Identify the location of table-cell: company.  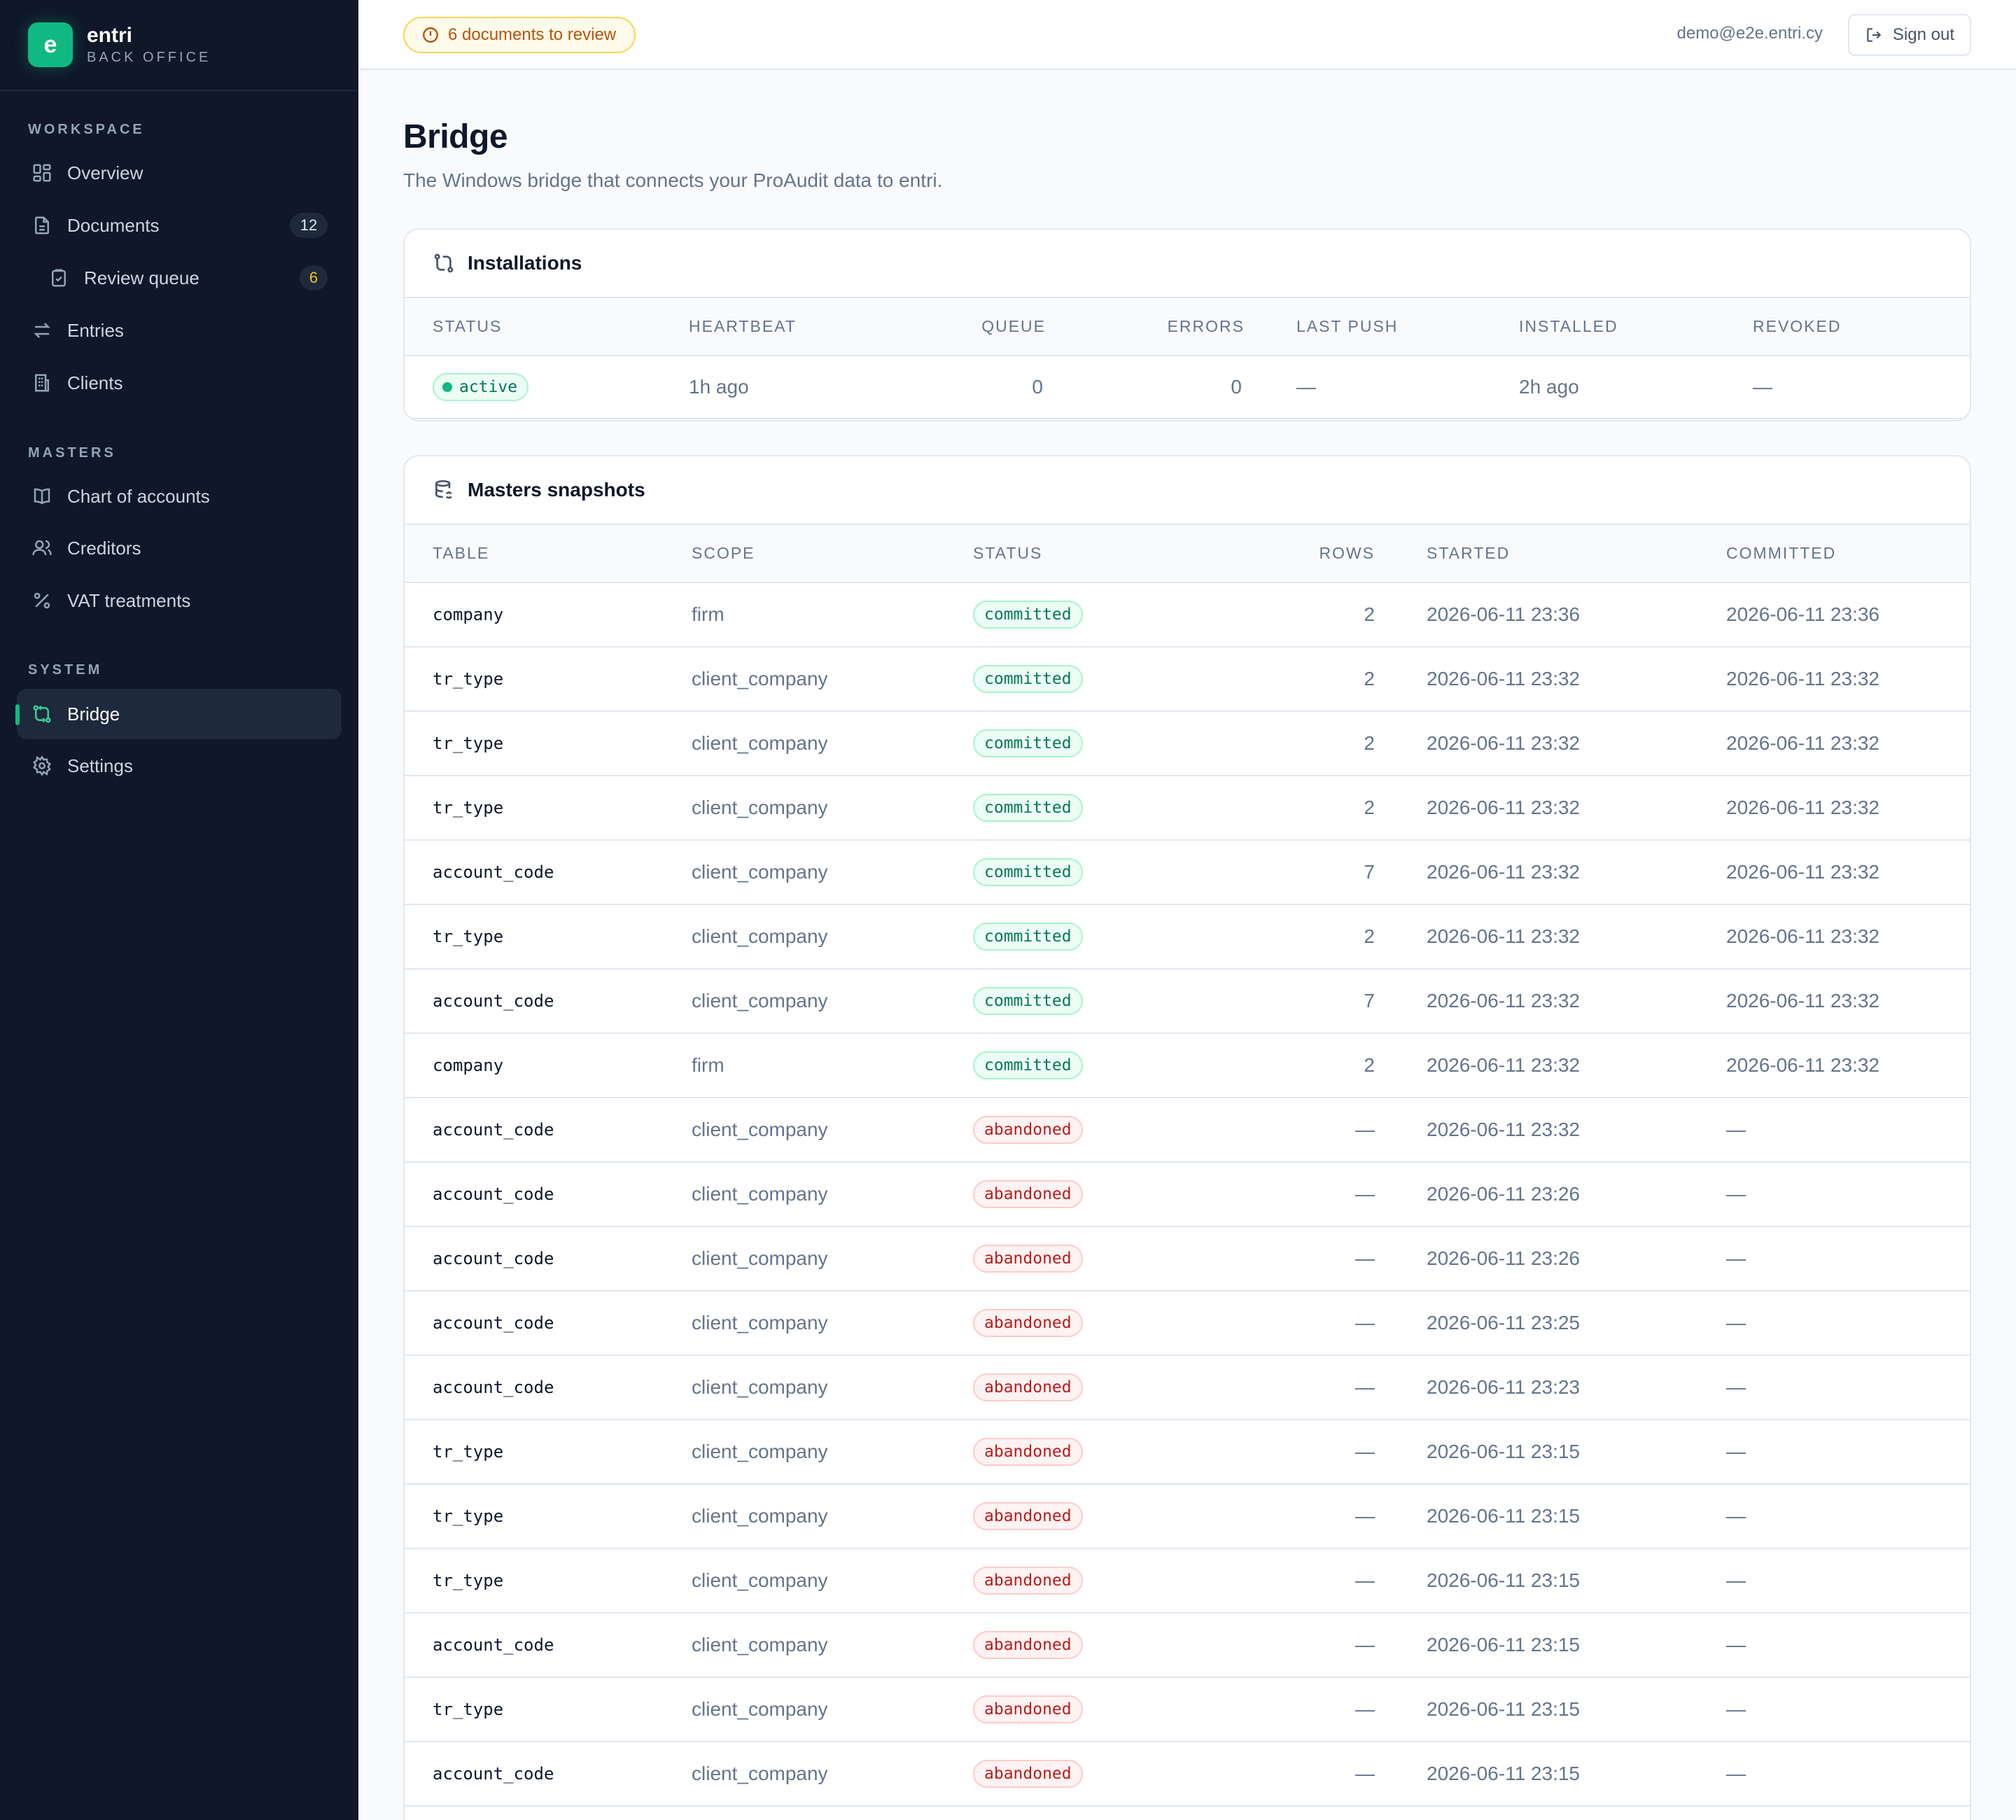
(534, 1065).